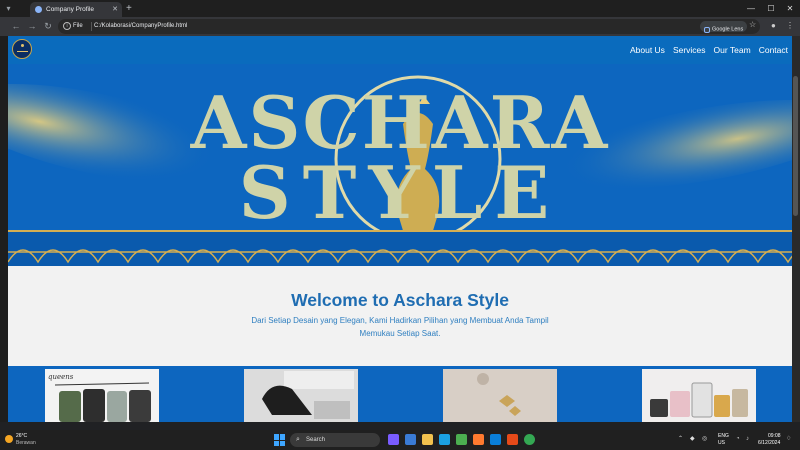  What do you see at coordinates (400, 192) in the screenshot?
I see `hero-title-line2: STYLE` at bounding box center [400, 192].